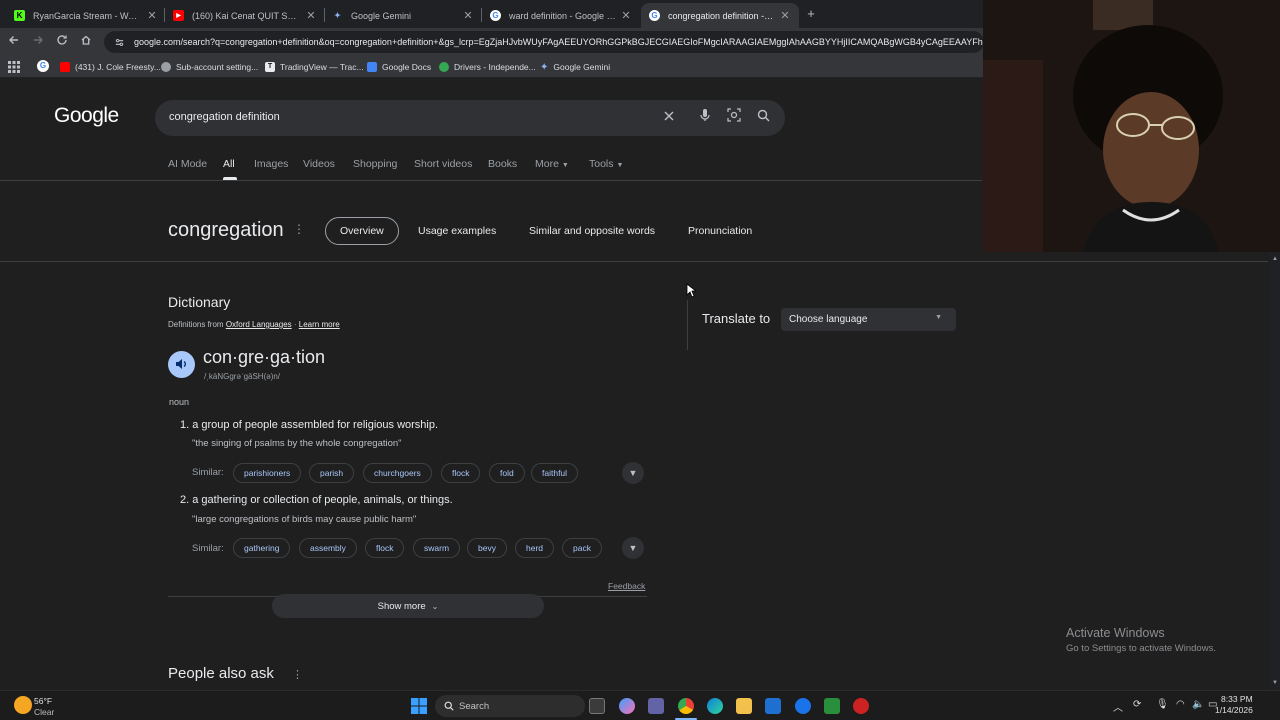 The image size is (1280, 720). Describe the element at coordinates (552, 164) in the screenshot. I see `tab-more: More ▼` at that location.